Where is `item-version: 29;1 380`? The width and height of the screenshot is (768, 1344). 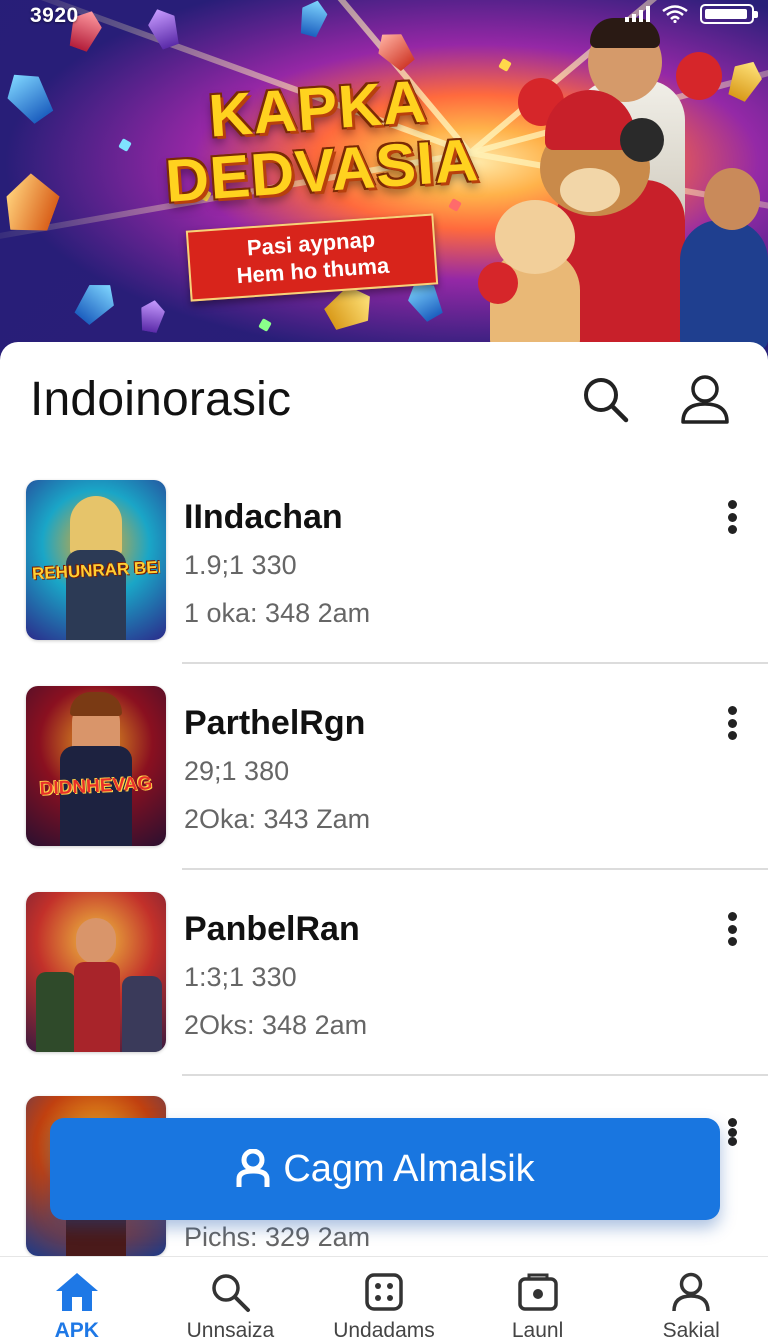
item-version: 29;1 380 is located at coordinates (237, 771).